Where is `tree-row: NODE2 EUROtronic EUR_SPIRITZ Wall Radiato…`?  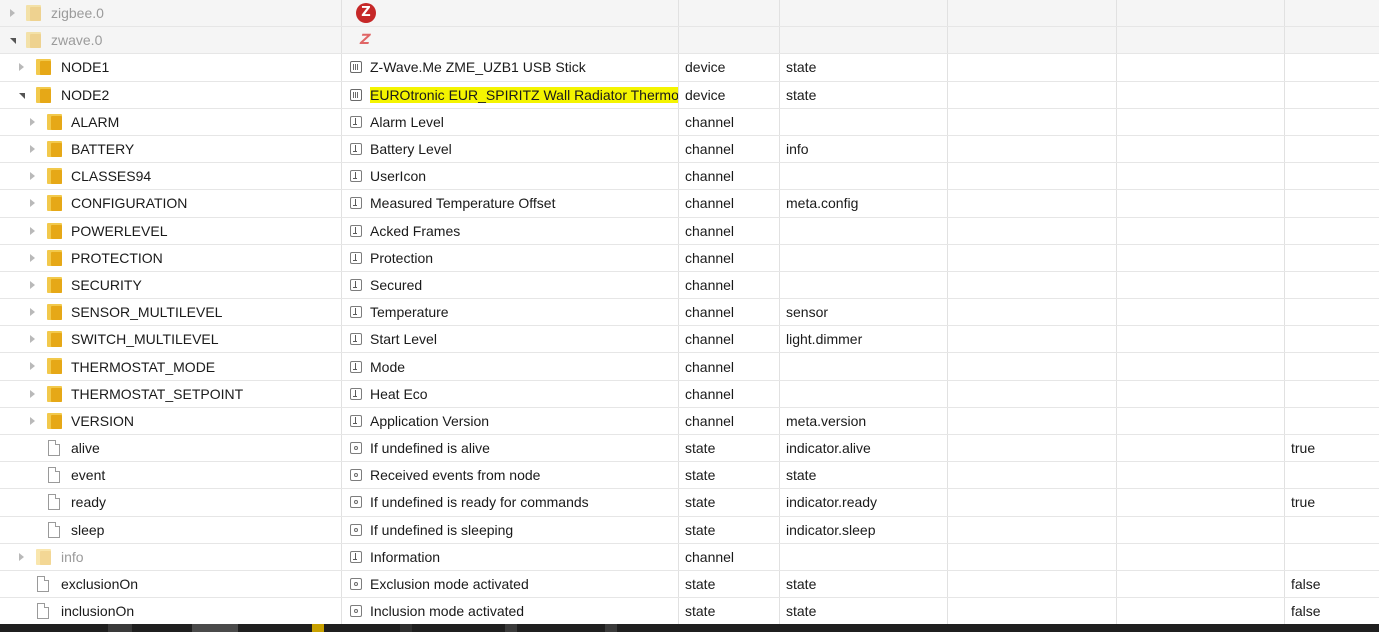 tree-row: NODE2 EUROtronic EUR_SPIRITZ Wall Radiato… is located at coordinates (689, 95).